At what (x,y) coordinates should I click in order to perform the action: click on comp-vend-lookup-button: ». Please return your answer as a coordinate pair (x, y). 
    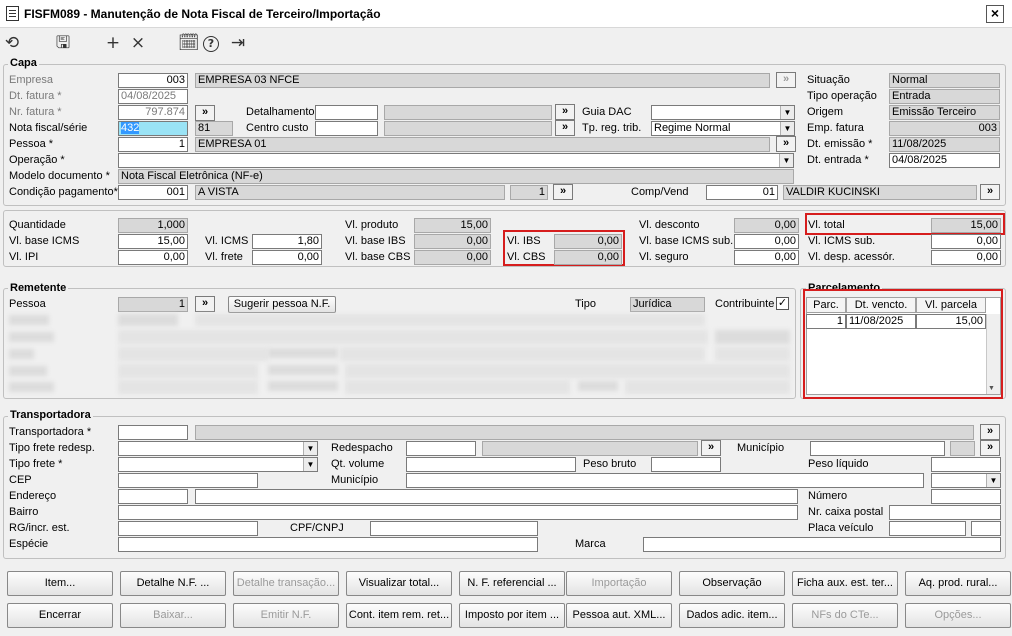
    Looking at the image, I should click on (990, 192).